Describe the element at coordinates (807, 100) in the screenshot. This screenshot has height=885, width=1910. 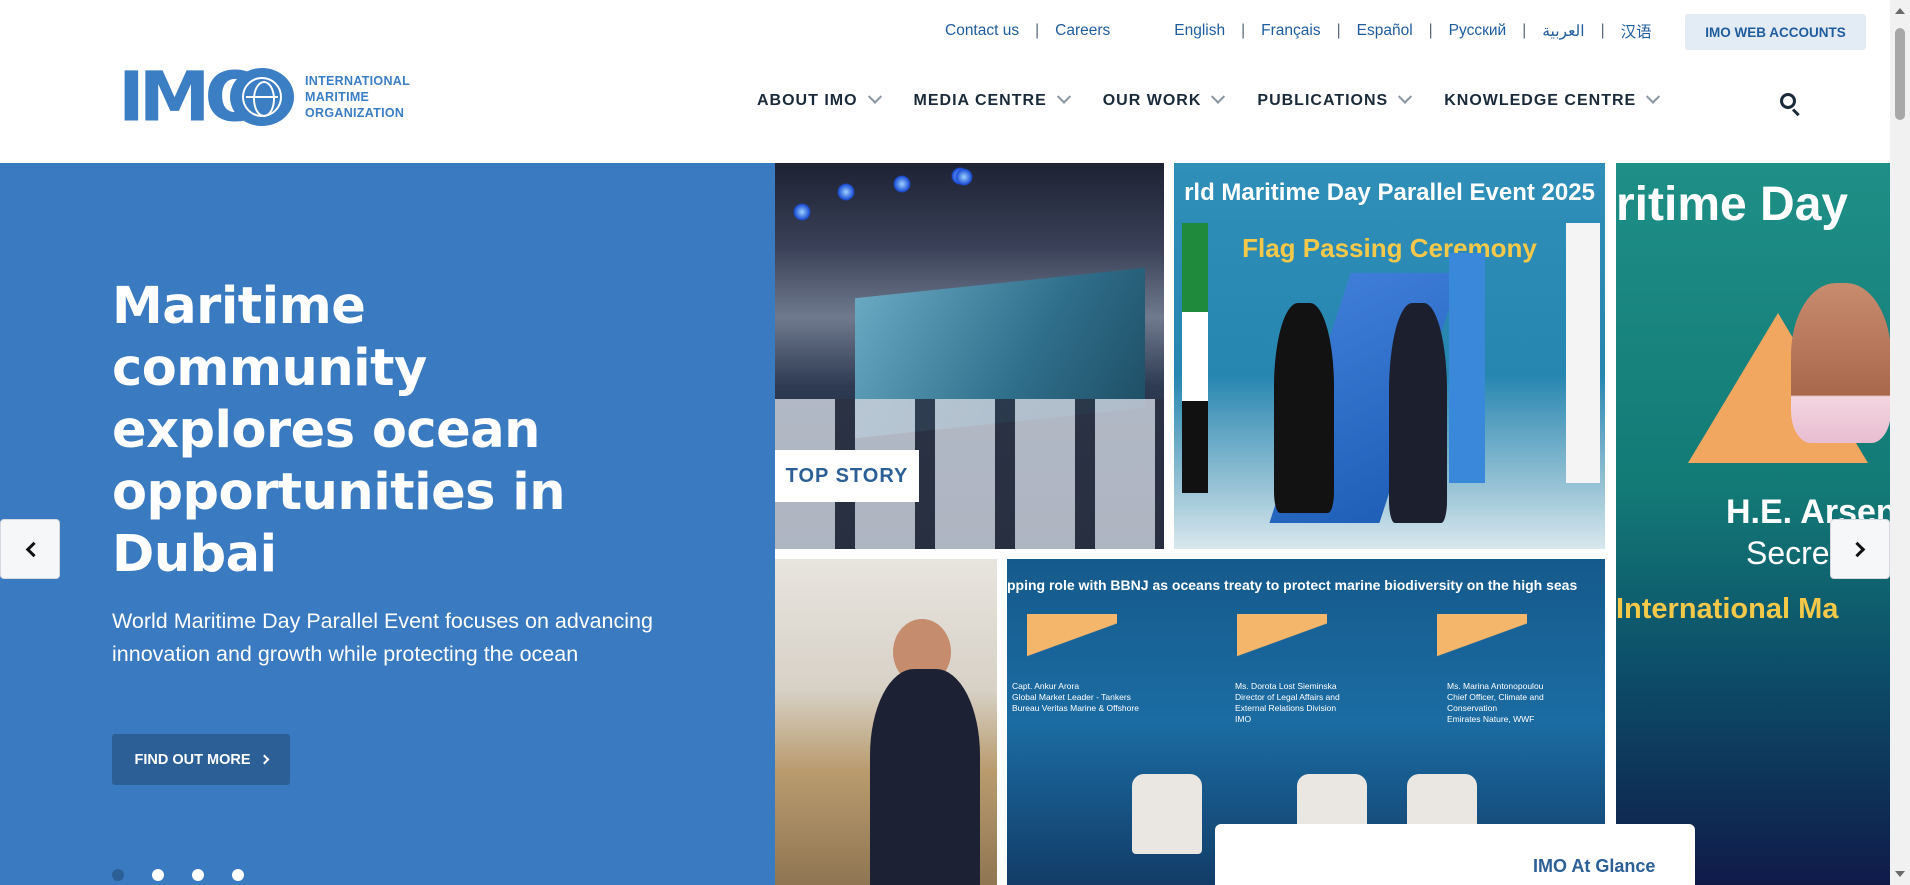
I see `nav-label: ABOUT IMO` at that location.